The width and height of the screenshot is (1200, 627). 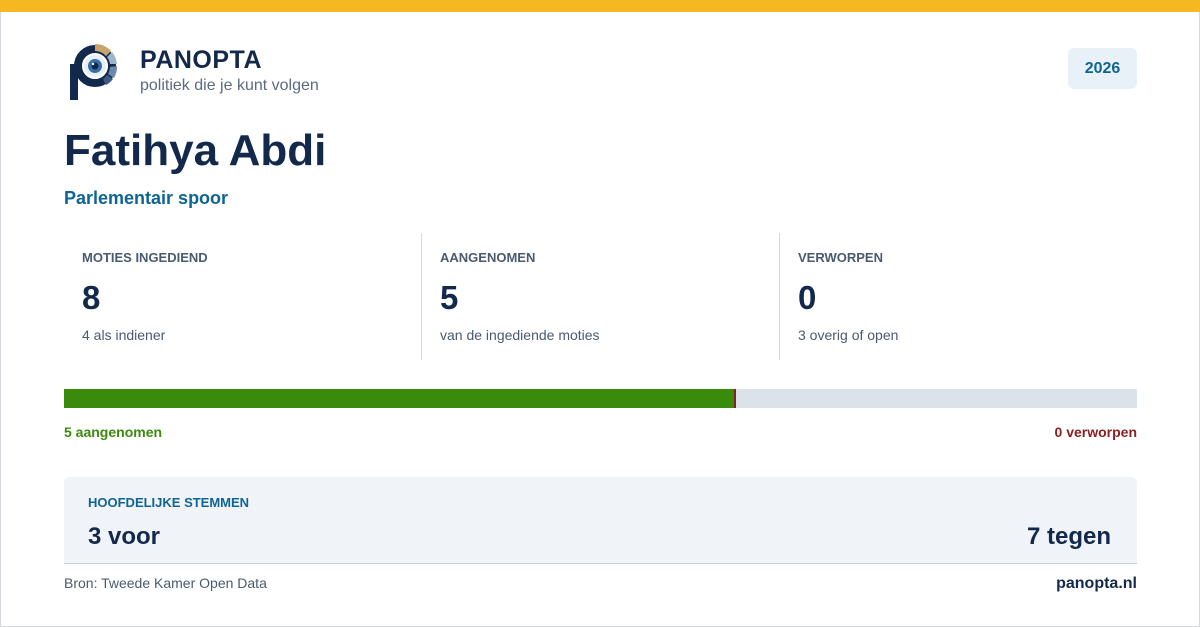 What do you see at coordinates (520, 335) in the screenshot?
I see `stat-note: van de ingediende moties` at bounding box center [520, 335].